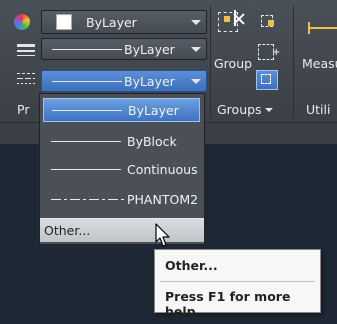  What do you see at coordinates (318, 109) in the screenshot?
I see `panel-title-utilities: Utili` at bounding box center [318, 109].